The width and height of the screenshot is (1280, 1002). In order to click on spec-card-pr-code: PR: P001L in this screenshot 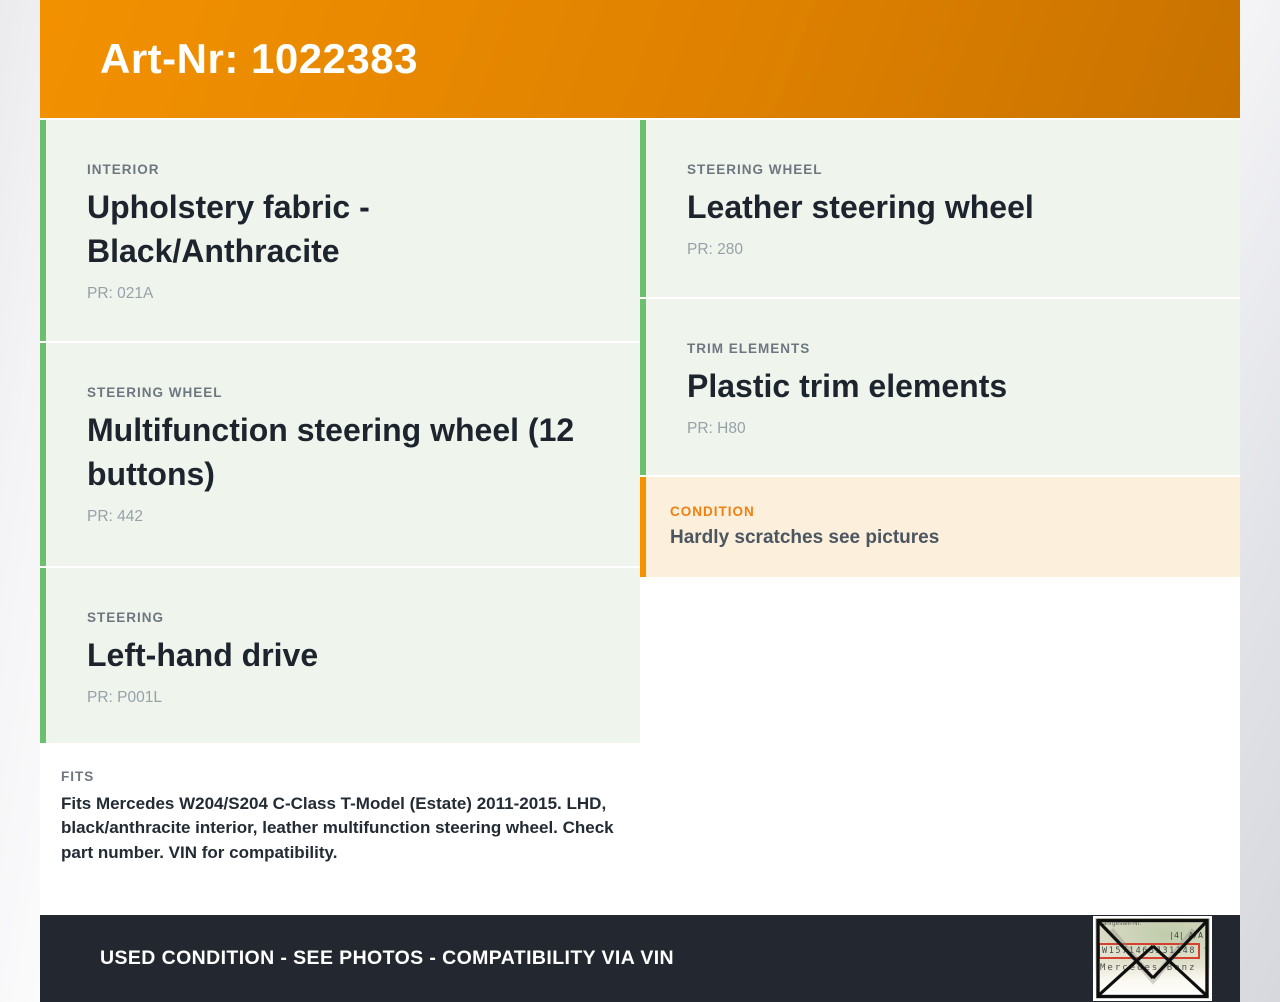, I will do `click(124, 698)`.